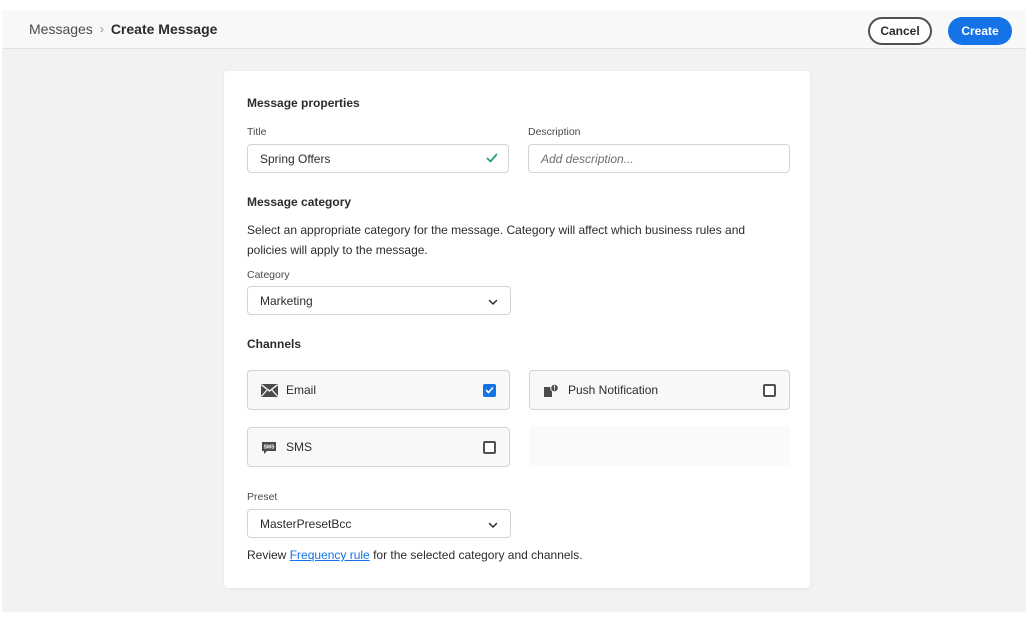 This screenshot has width=1030, height=623. What do you see at coordinates (295, 158) in the screenshot?
I see `title-value: Spring Offers` at bounding box center [295, 158].